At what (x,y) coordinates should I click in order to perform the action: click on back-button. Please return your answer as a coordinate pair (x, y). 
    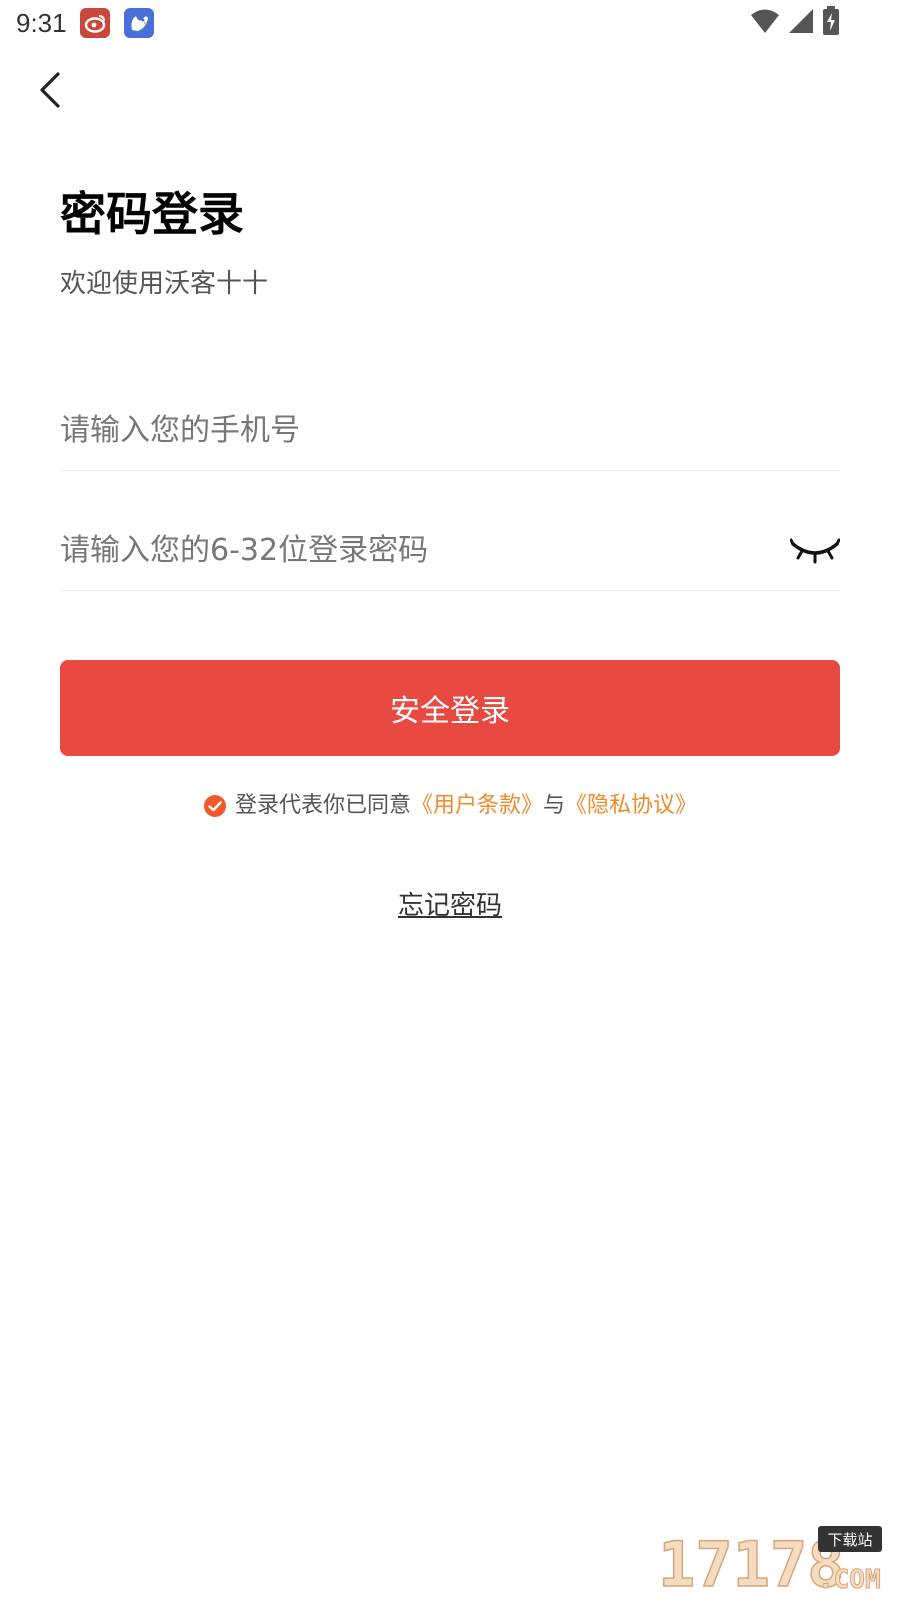
    Looking at the image, I should click on (52, 90).